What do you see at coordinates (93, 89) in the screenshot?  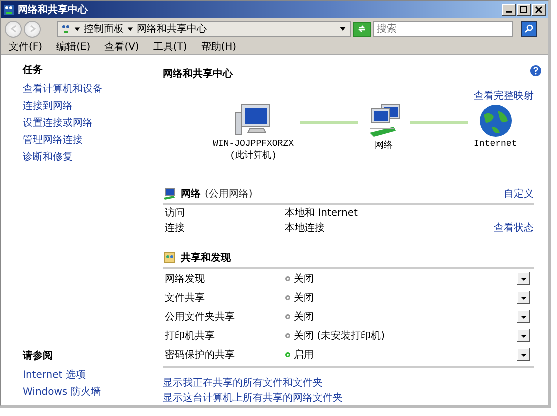 I see `task-link: 查看计算机和设备` at bounding box center [93, 89].